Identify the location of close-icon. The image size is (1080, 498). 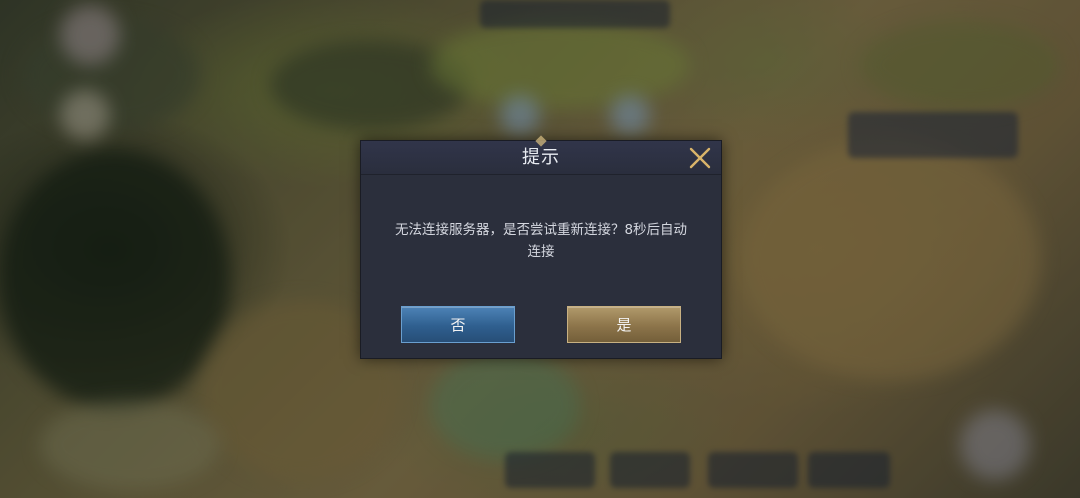
(700, 158).